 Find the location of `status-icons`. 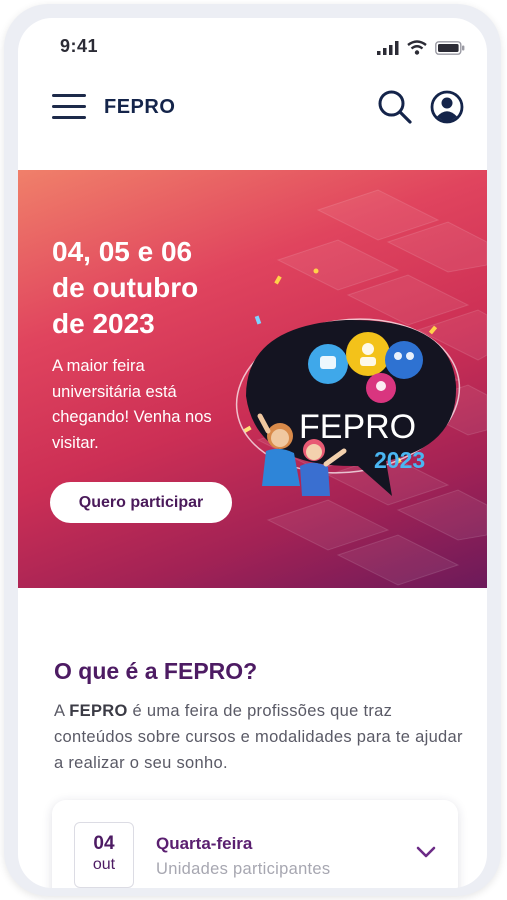

status-icons is located at coordinates (421, 47).